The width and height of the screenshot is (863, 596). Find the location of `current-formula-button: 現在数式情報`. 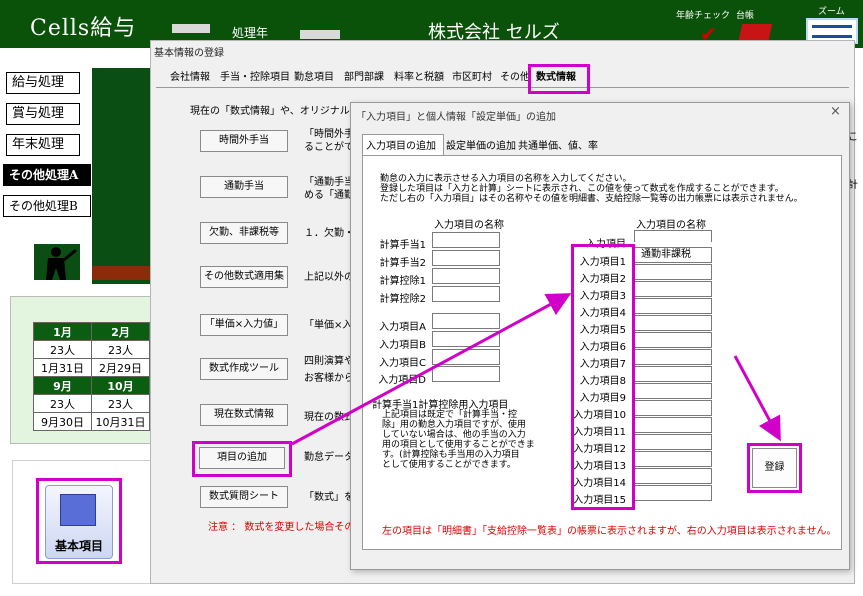

current-formula-button: 現在数式情報 is located at coordinates (244, 415).